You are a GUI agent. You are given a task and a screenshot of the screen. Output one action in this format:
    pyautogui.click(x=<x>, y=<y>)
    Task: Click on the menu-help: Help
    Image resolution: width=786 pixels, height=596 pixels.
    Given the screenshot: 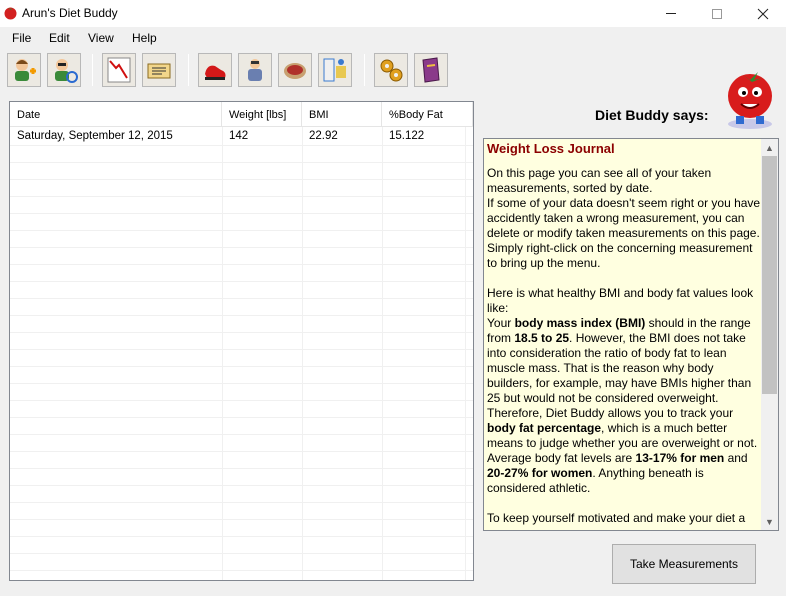 What is the action you would take?
    pyautogui.click(x=144, y=38)
    